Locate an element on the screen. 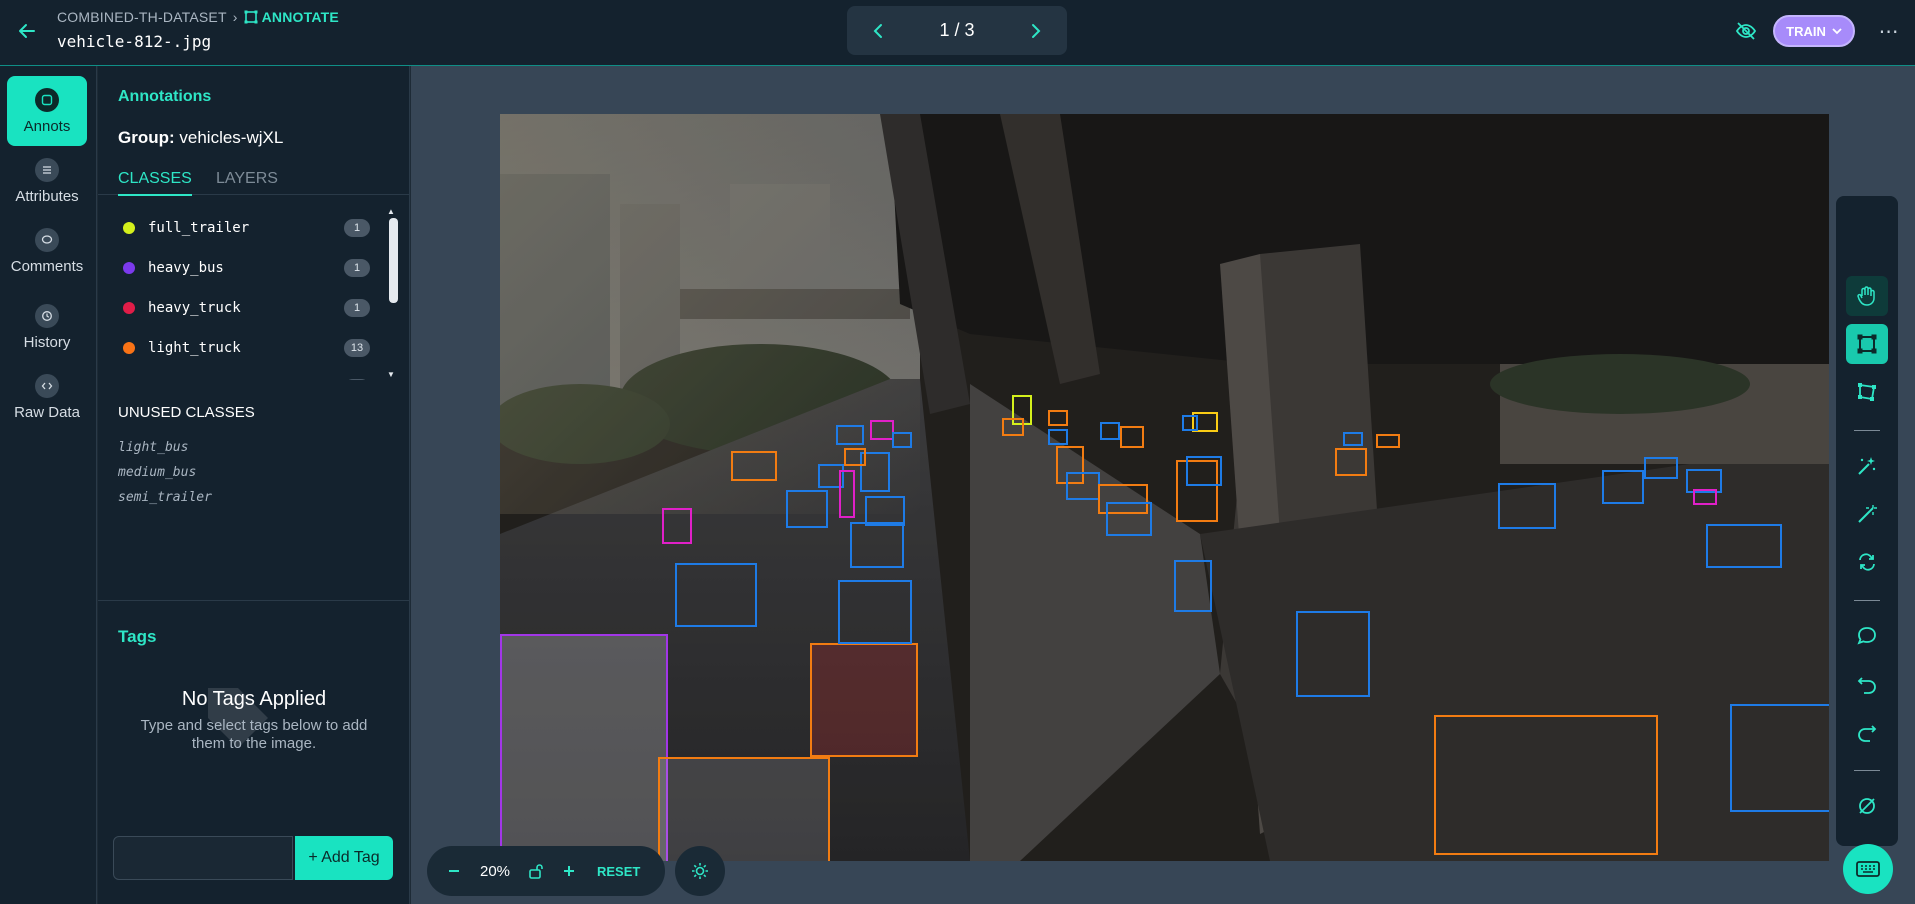 Image resolution: width=1915 pixels, height=904 pixels. more-icon: ⋯ is located at coordinates (1889, 31).